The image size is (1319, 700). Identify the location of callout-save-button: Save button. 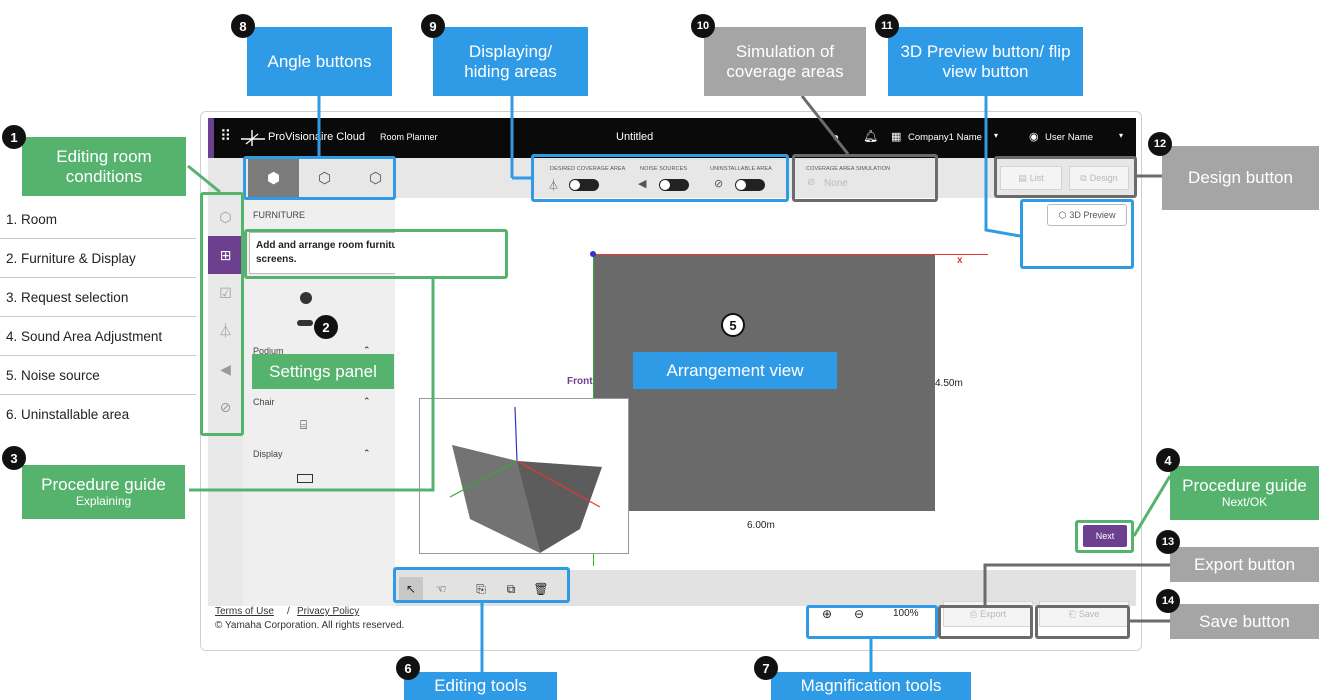
(1244, 621).